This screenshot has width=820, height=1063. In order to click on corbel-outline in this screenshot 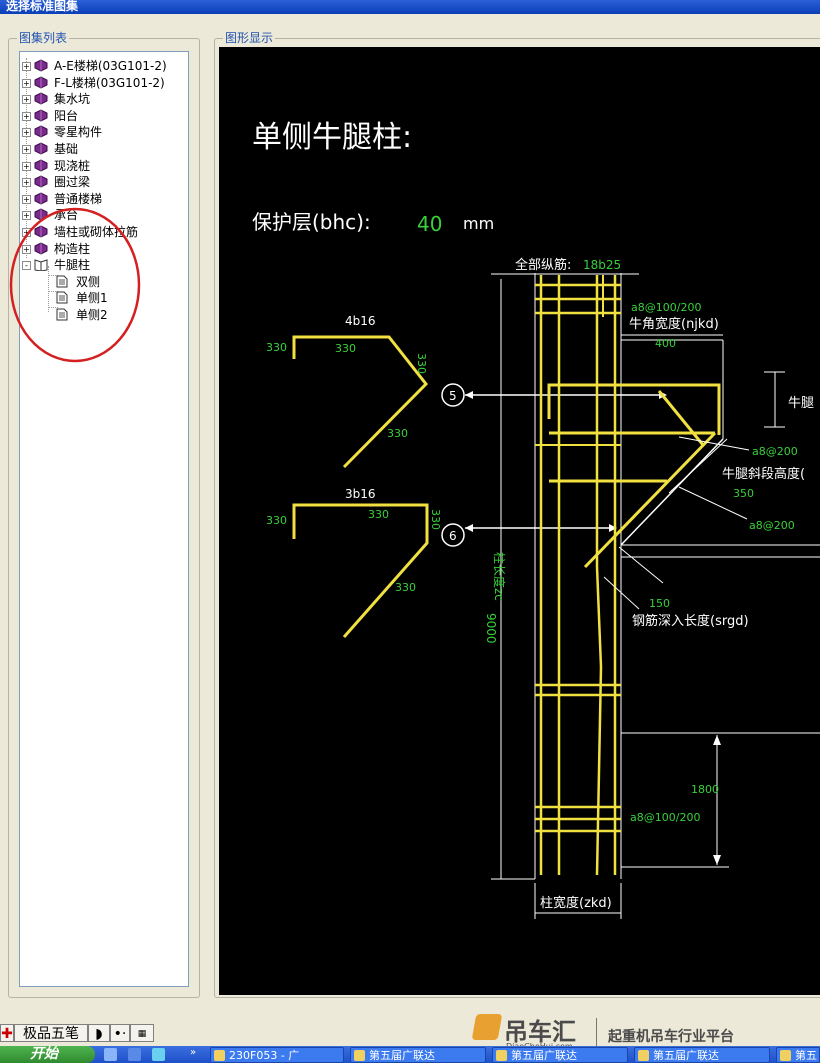, I will do `click(672, 492)`.